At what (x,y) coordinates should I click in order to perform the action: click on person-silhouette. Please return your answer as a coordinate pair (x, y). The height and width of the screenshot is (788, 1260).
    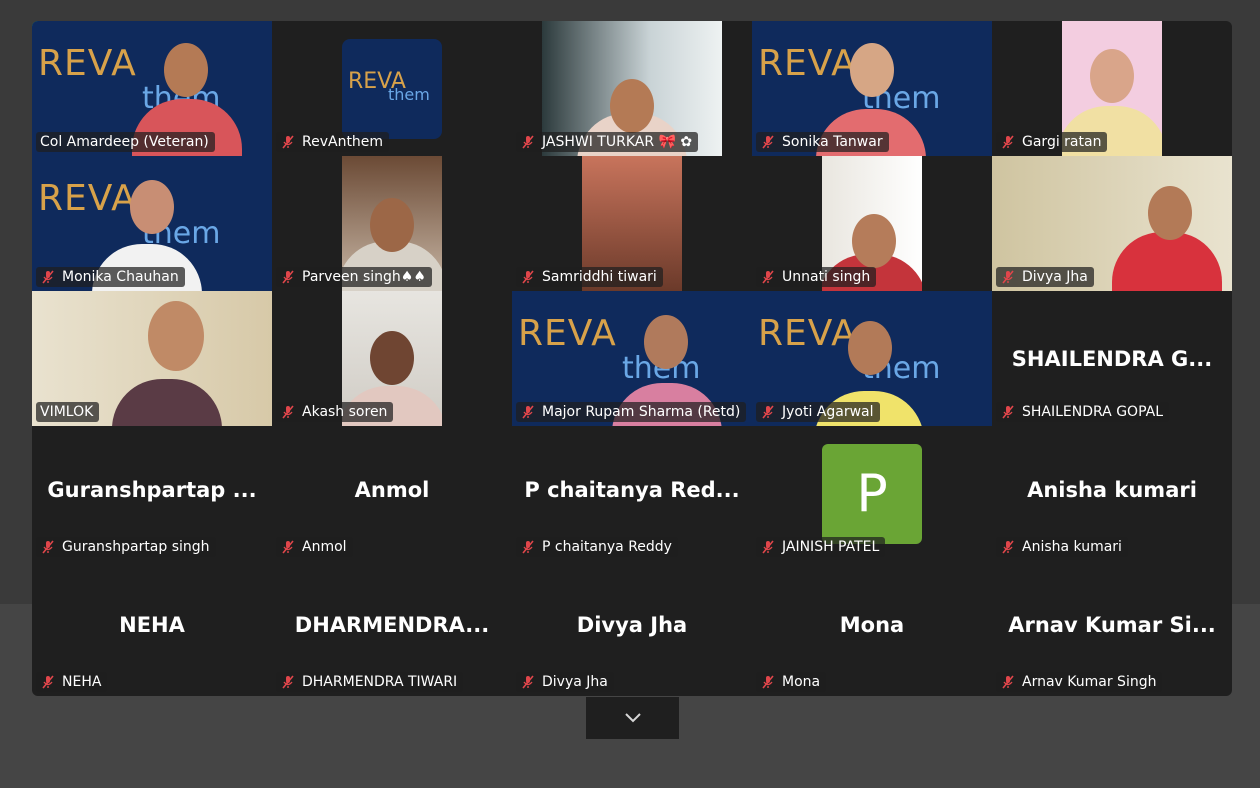
    Looking at the image, I should click on (186, 70).